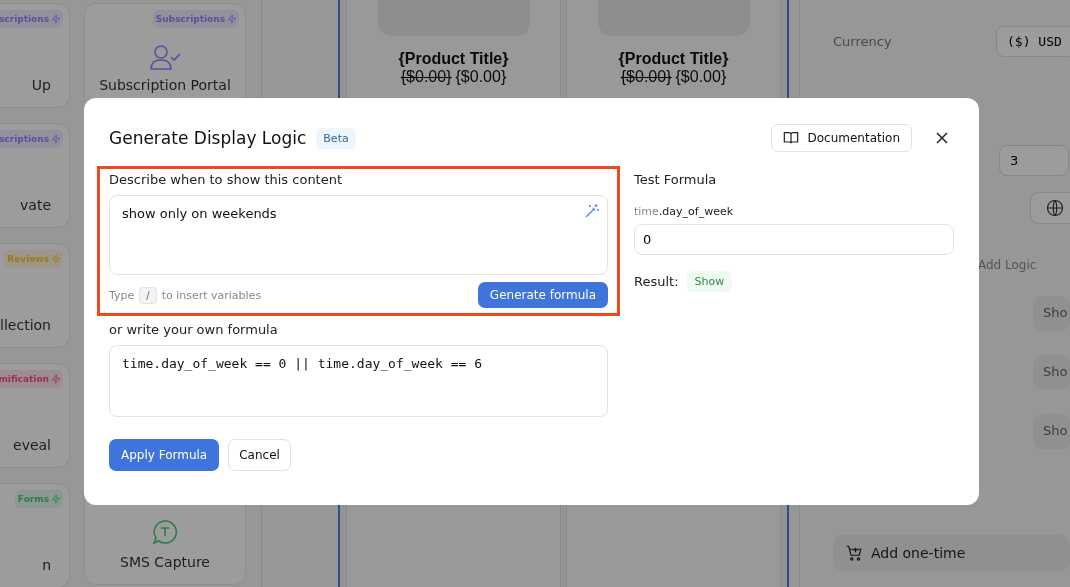 Image resolution: width=1070 pixels, height=587 pixels. I want to click on beta-badge: Beta, so click(336, 138).